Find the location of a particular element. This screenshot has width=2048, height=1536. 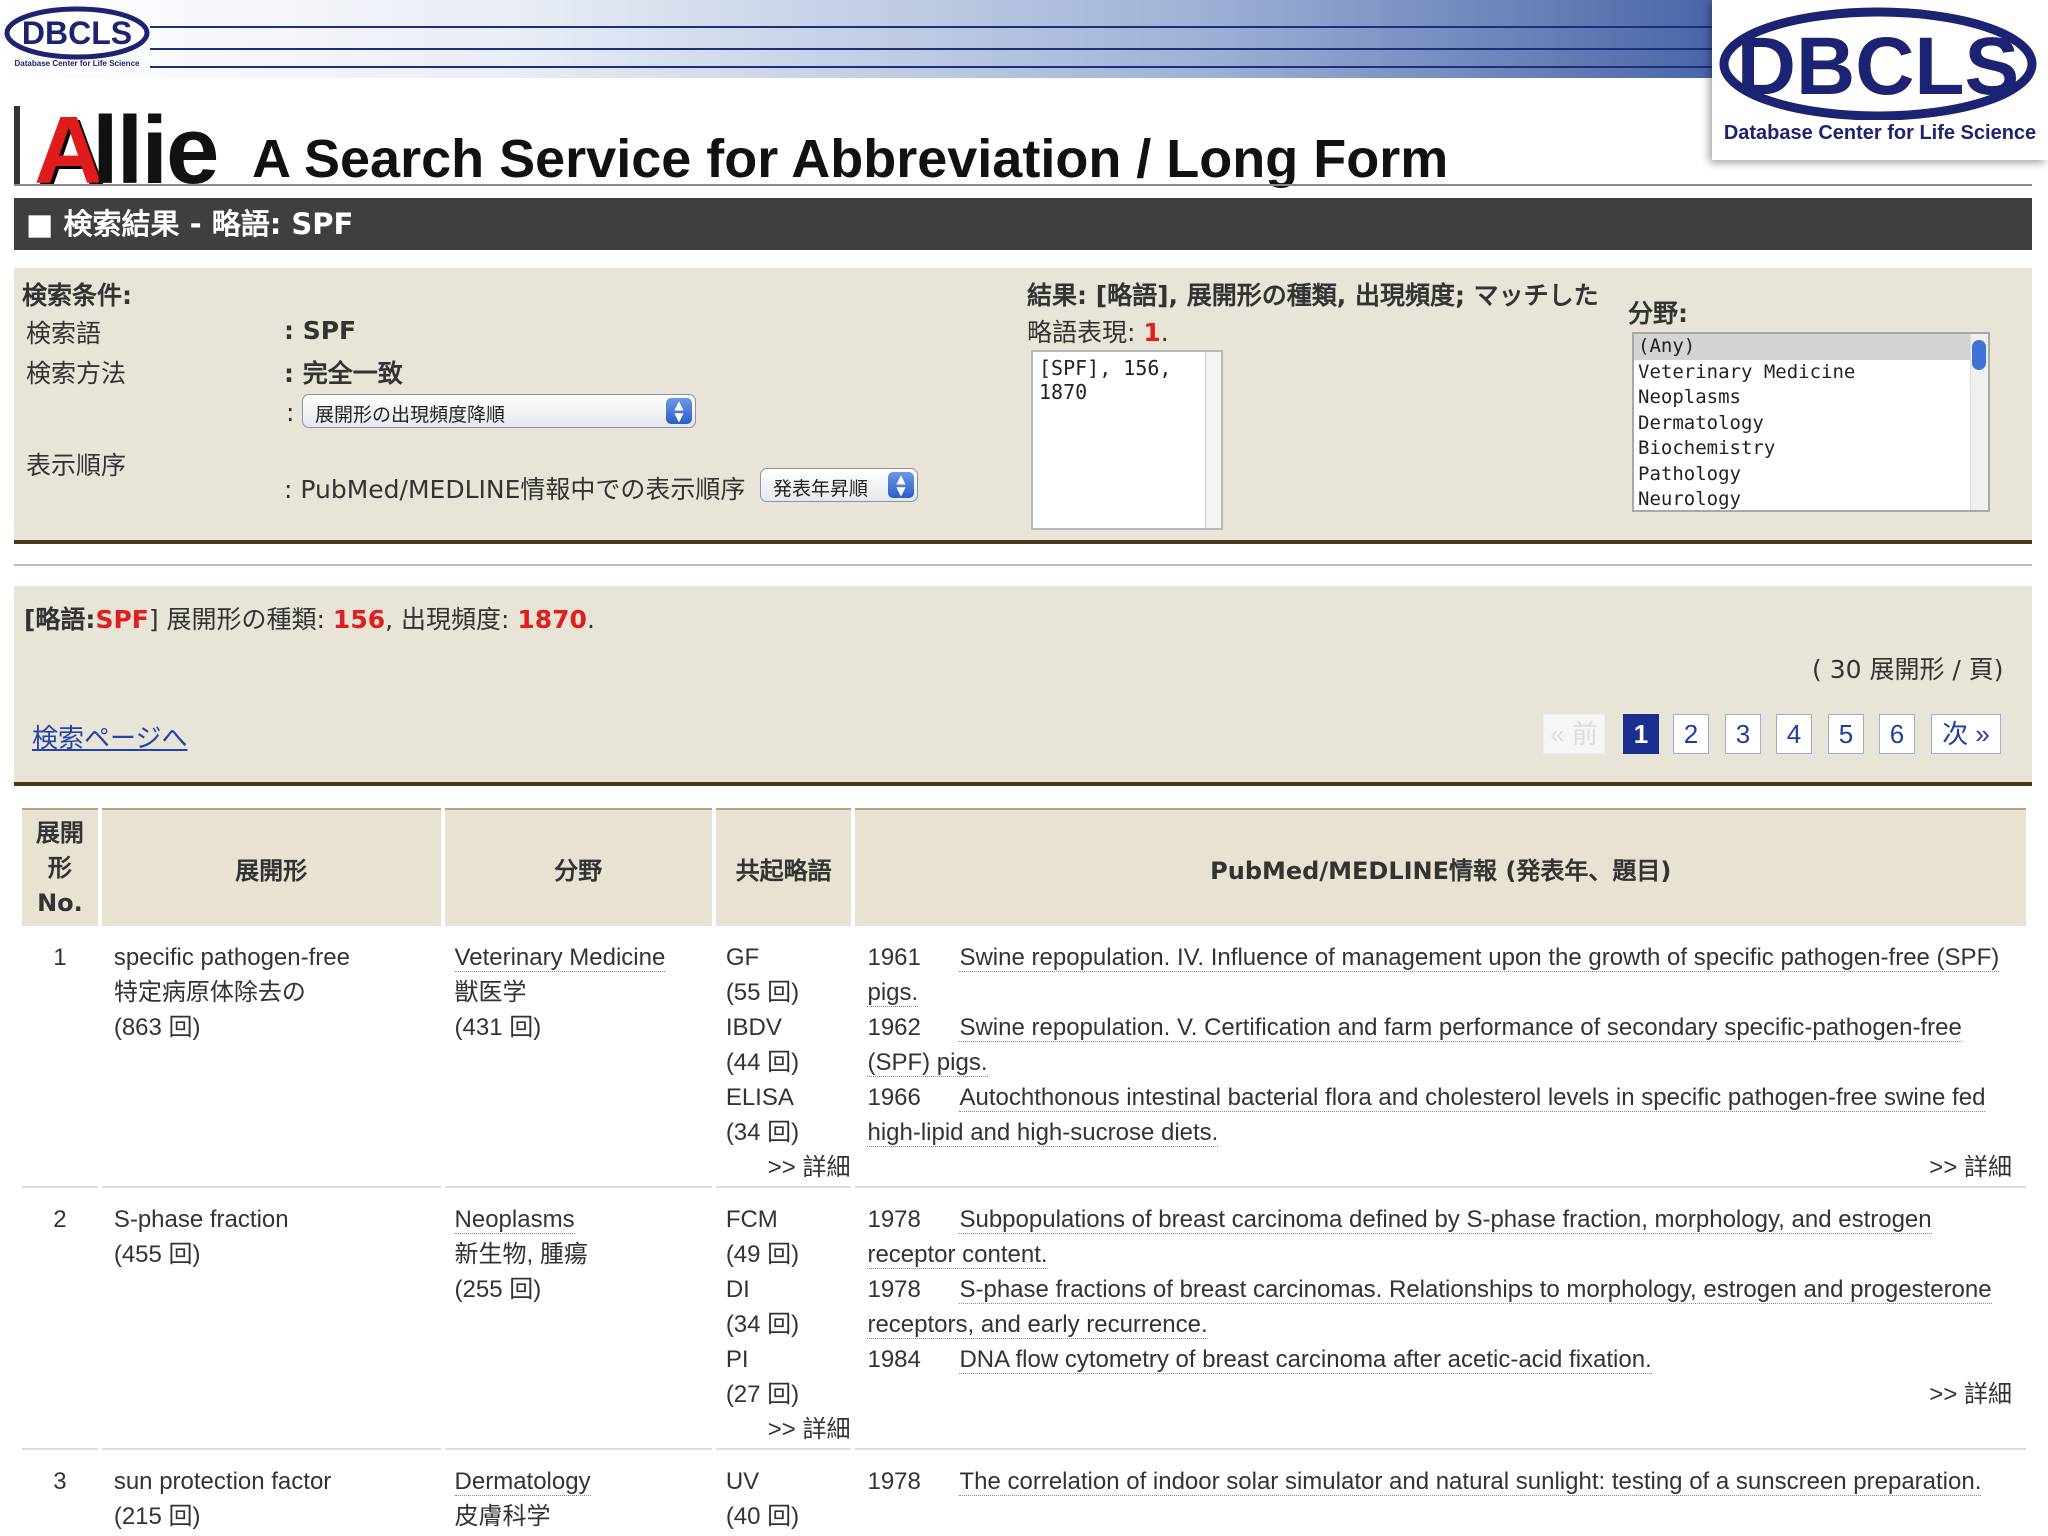

dbcls-small-logo: DBCLS Database Center for Life Science is located at coordinates (77, 37).